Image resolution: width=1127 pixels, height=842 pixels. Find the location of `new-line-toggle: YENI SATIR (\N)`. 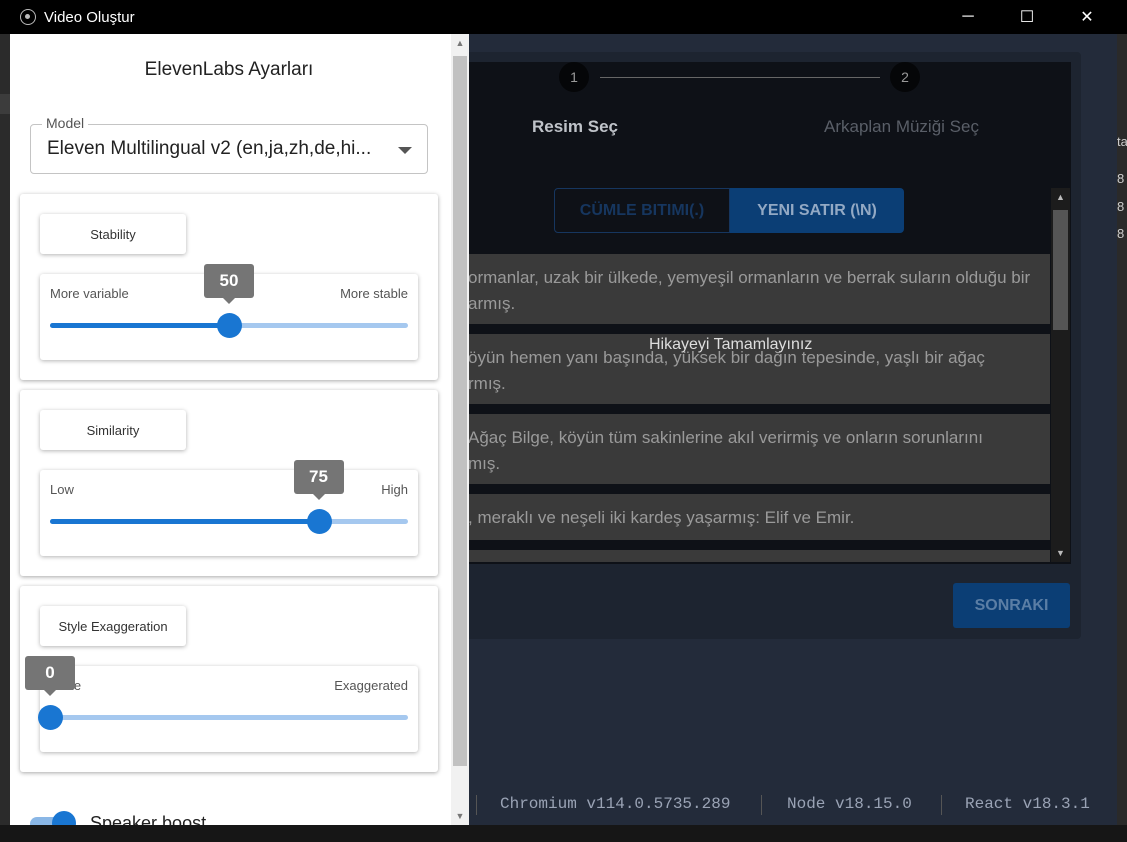

new-line-toggle: YENI SATIR (\N) is located at coordinates (817, 210).